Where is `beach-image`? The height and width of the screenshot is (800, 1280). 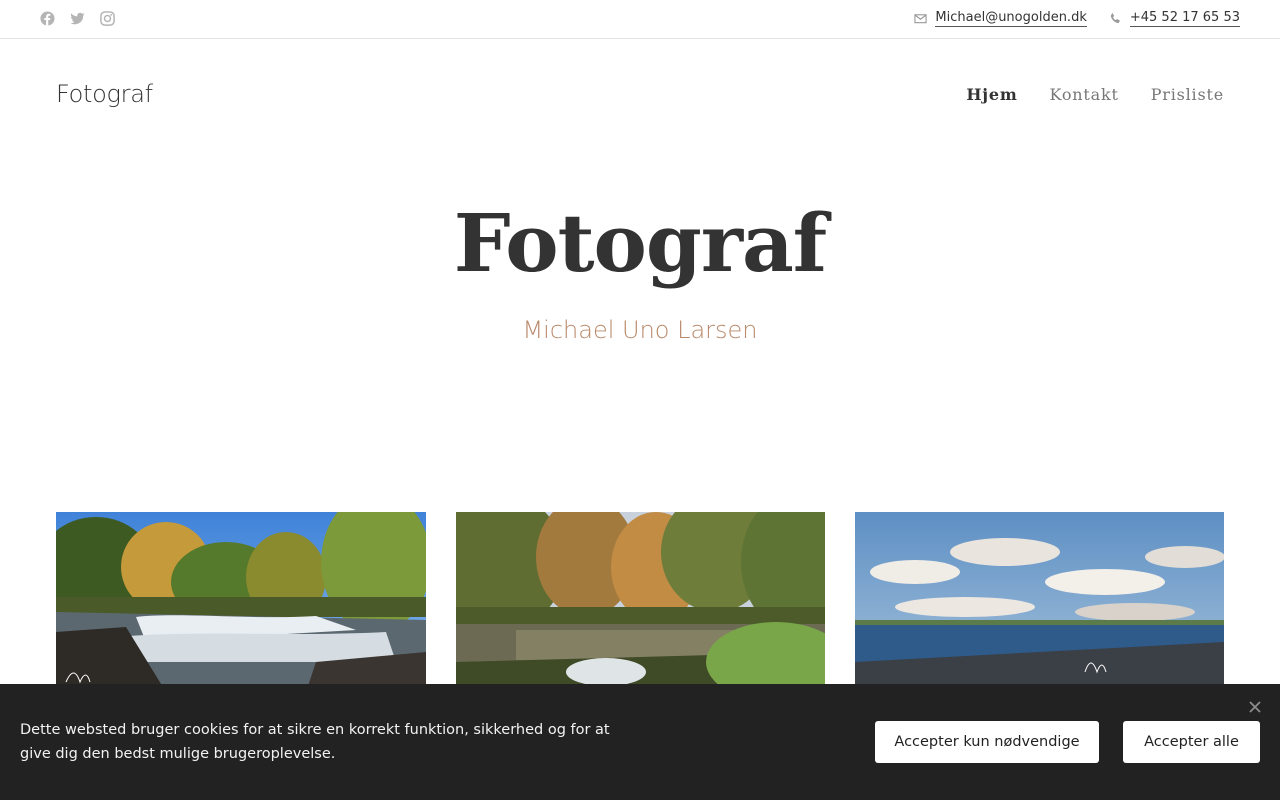
beach-image is located at coordinates (1039, 602).